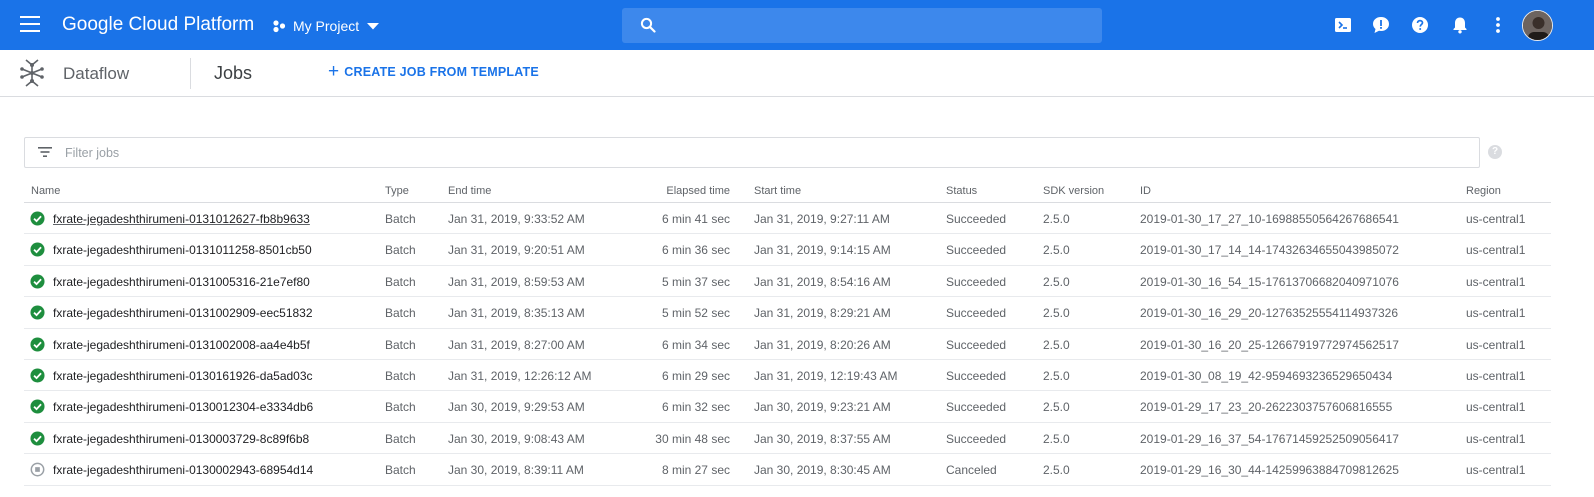 This screenshot has width=1594, height=497. Describe the element at coordinates (516, 313) in the screenshot. I see `job-end-time: Jan 31, 2019, 8:35:13 AM` at that location.